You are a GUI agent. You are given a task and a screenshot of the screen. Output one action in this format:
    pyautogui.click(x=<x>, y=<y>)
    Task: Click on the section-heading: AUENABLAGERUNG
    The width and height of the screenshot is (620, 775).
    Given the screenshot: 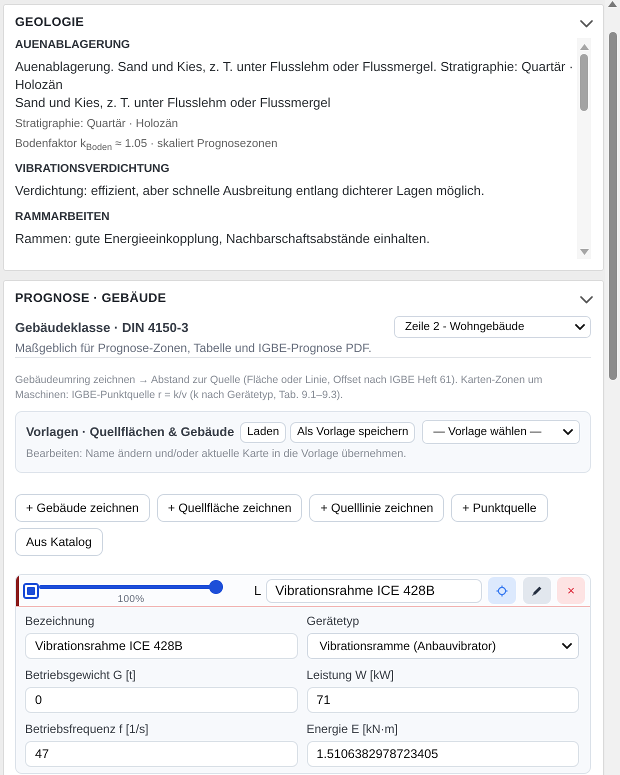 What is the action you would take?
    pyautogui.click(x=73, y=45)
    